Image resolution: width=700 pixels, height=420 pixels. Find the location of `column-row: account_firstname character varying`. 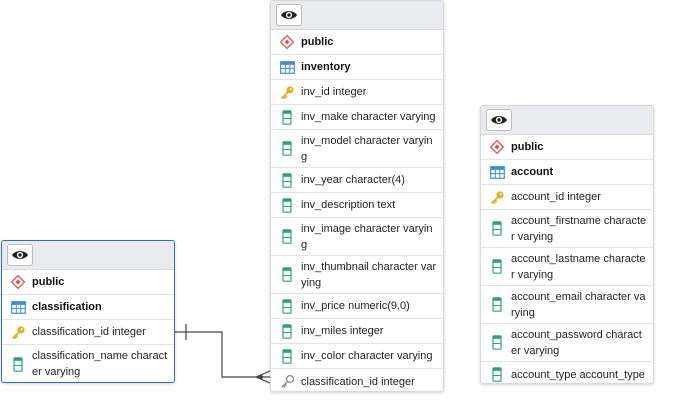

column-row: account_firstname character varying is located at coordinates (567, 229).